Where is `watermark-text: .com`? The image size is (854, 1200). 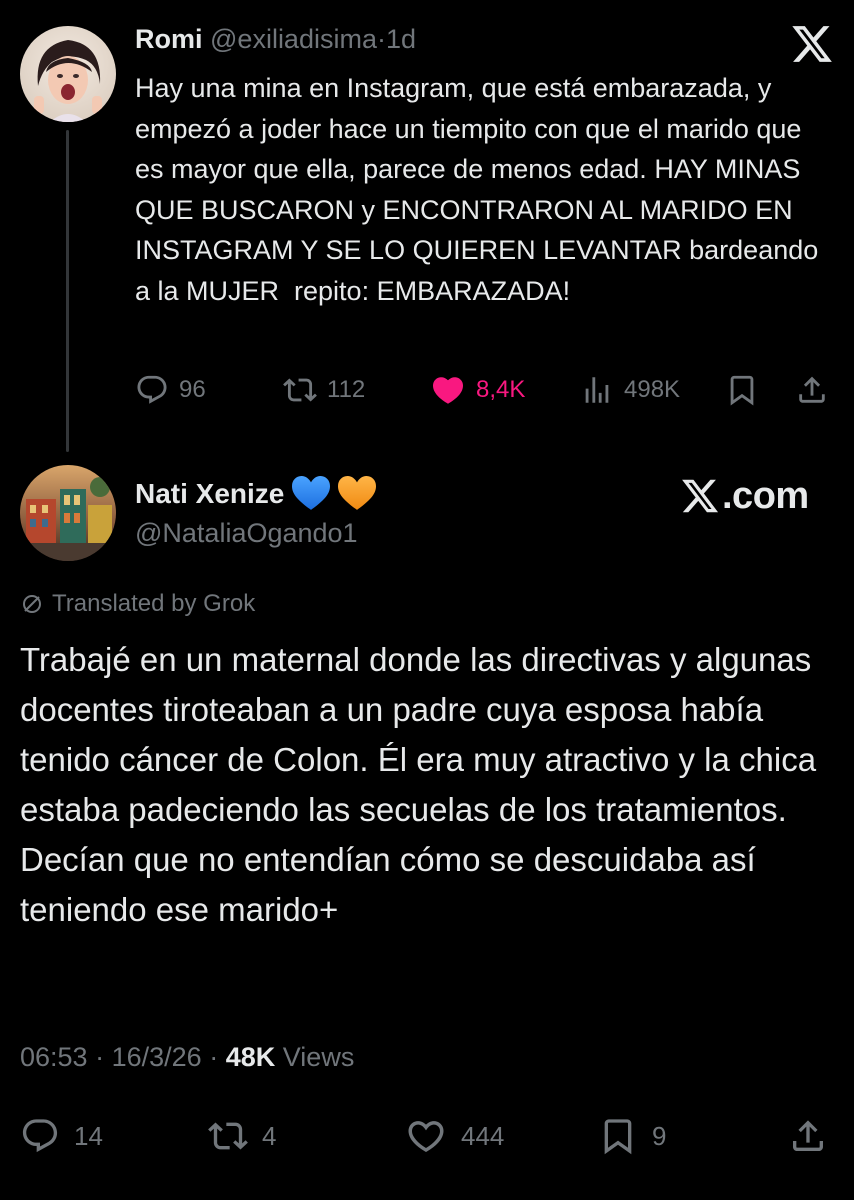
watermark-text: .com is located at coordinates (765, 495).